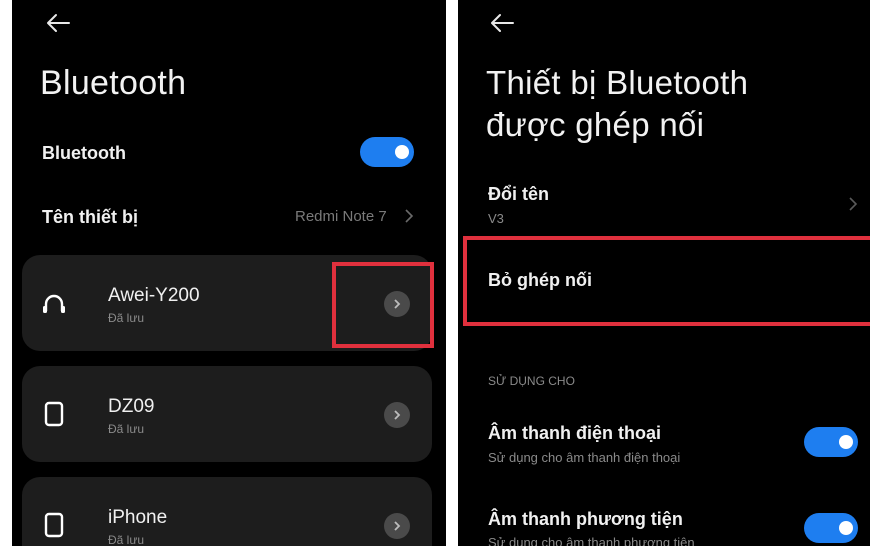 The width and height of the screenshot is (870, 546). Describe the element at coordinates (84, 153) in the screenshot. I see `bluetooth-toggle-label: Bluetooth` at that location.